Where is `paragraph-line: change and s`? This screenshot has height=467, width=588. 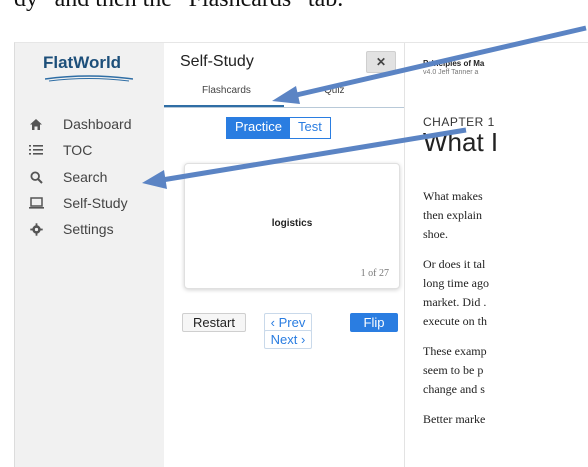
paragraph-line: change and s is located at coordinates (454, 389).